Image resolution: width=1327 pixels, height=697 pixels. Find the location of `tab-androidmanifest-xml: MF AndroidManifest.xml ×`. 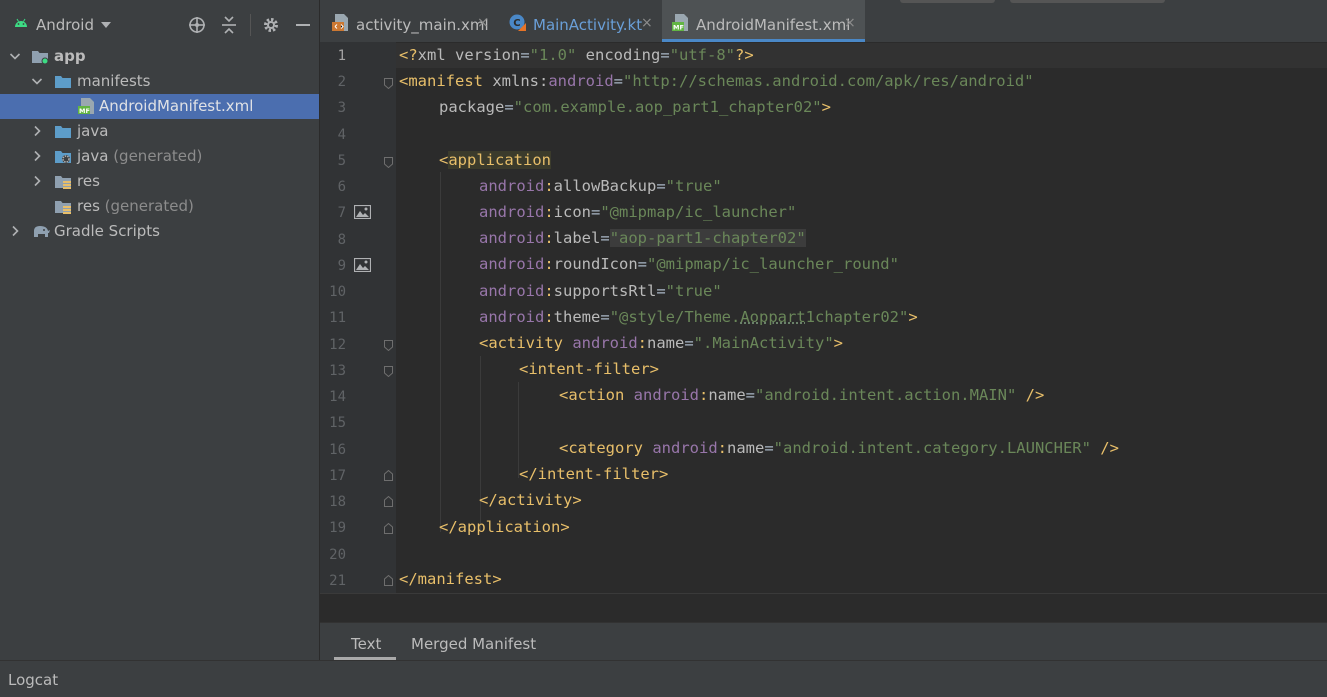

tab-androidmanifest-xml: MF AndroidManifest.xml × is located at coordinates (763, 21).